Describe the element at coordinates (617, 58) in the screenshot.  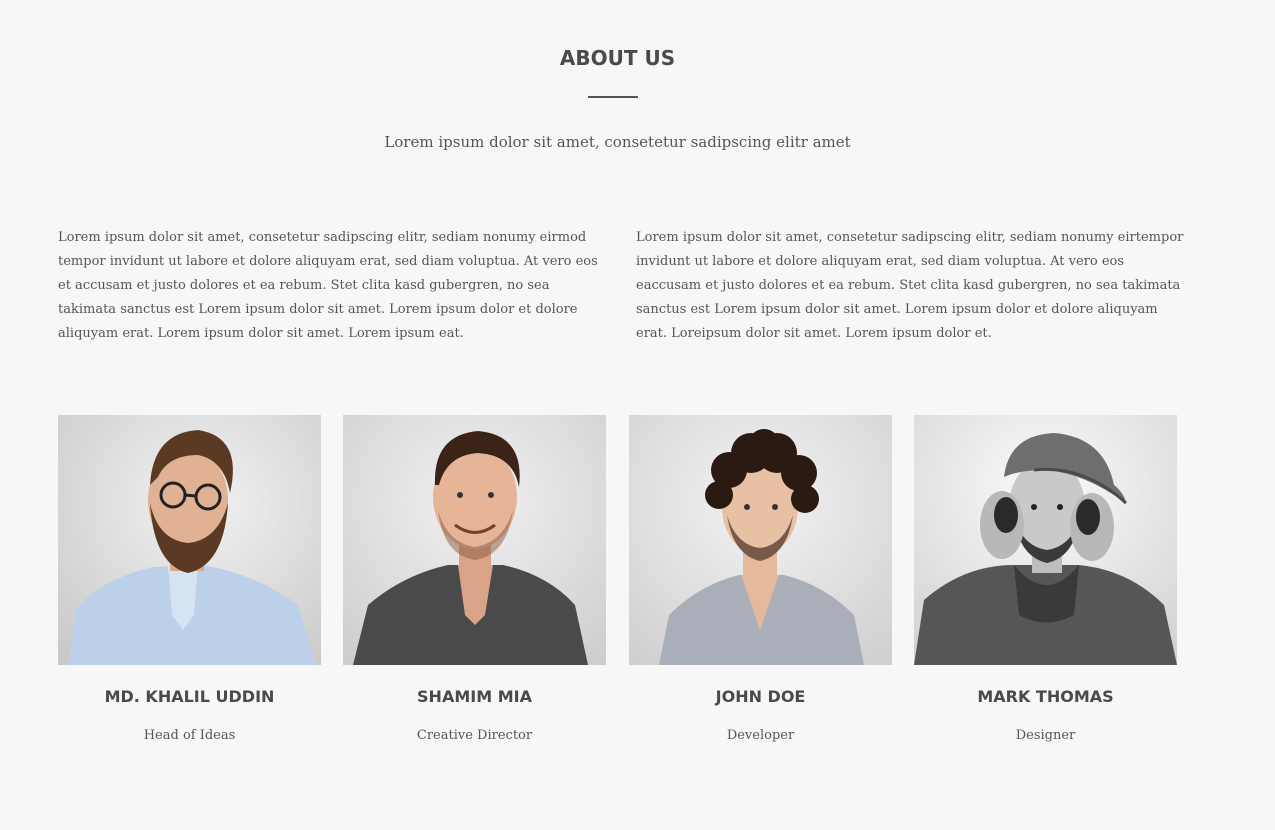
I see `section-title: ABOUT US` at that location.